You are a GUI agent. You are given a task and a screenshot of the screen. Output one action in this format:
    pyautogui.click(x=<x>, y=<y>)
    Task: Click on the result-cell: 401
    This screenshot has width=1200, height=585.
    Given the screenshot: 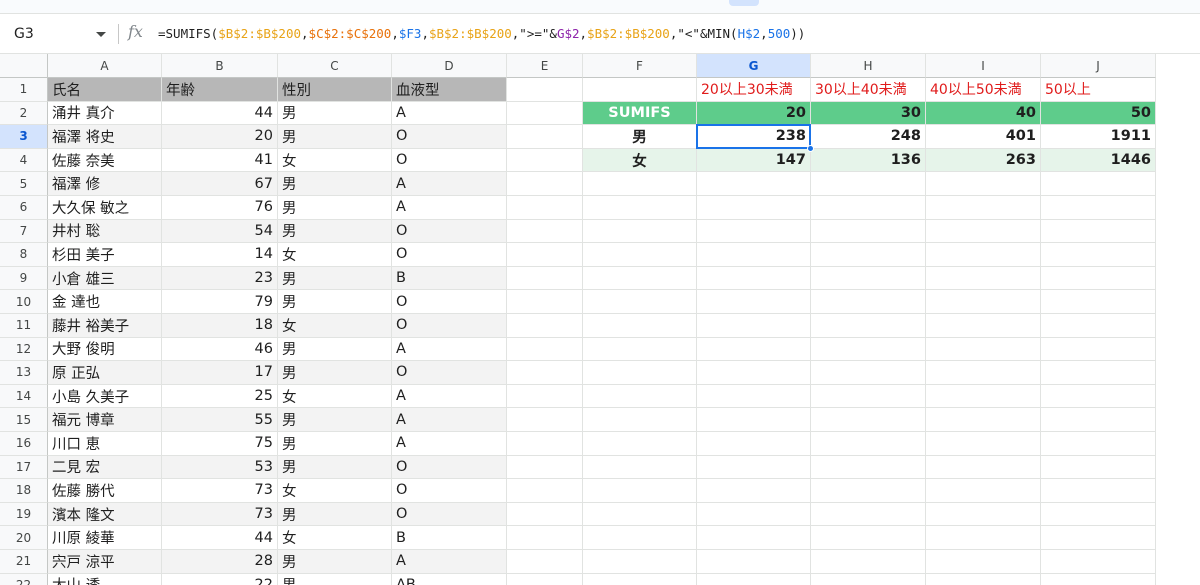 What is the action you would take?
    pyautogui.click(x=983, y=137)
    